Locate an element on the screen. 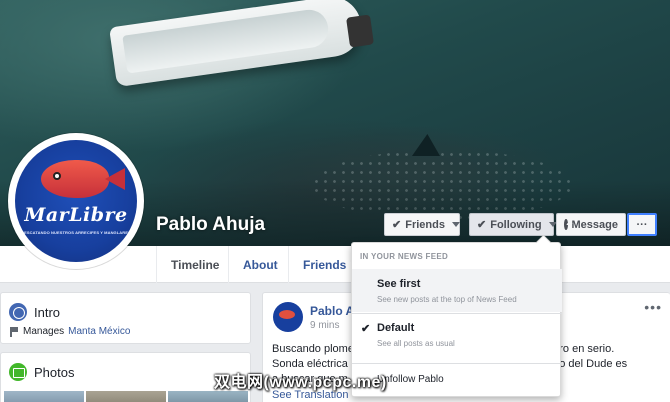 The height and width of the screenshot is (402, 670). globe-icon is located at coordinates (18, 312).